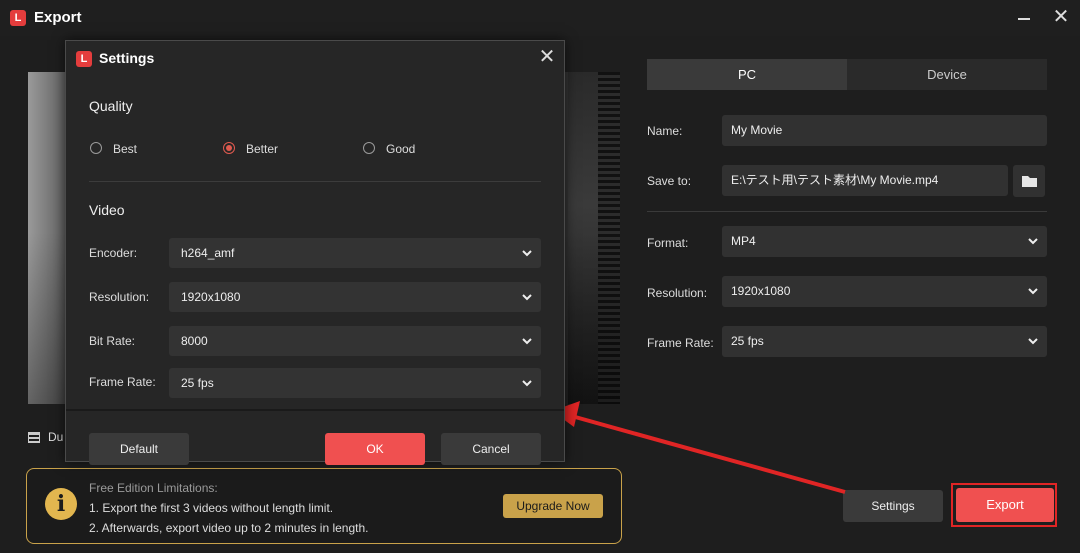 This screenshot has width=1080, height=553. I want to click on default-button: Default, so click(139, 449).